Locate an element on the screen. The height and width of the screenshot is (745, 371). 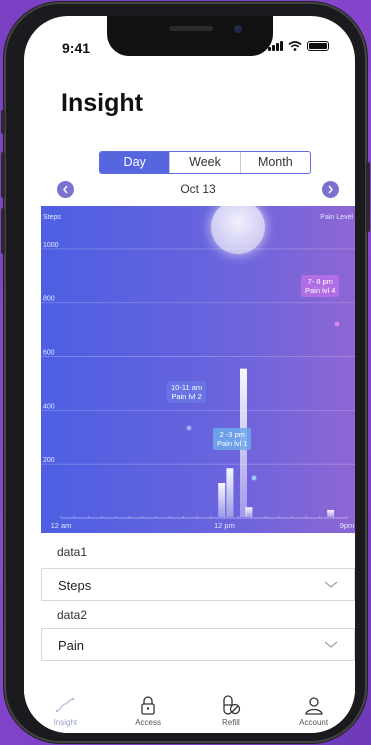
tab-label: Insight is located at coordinates (65, 722).